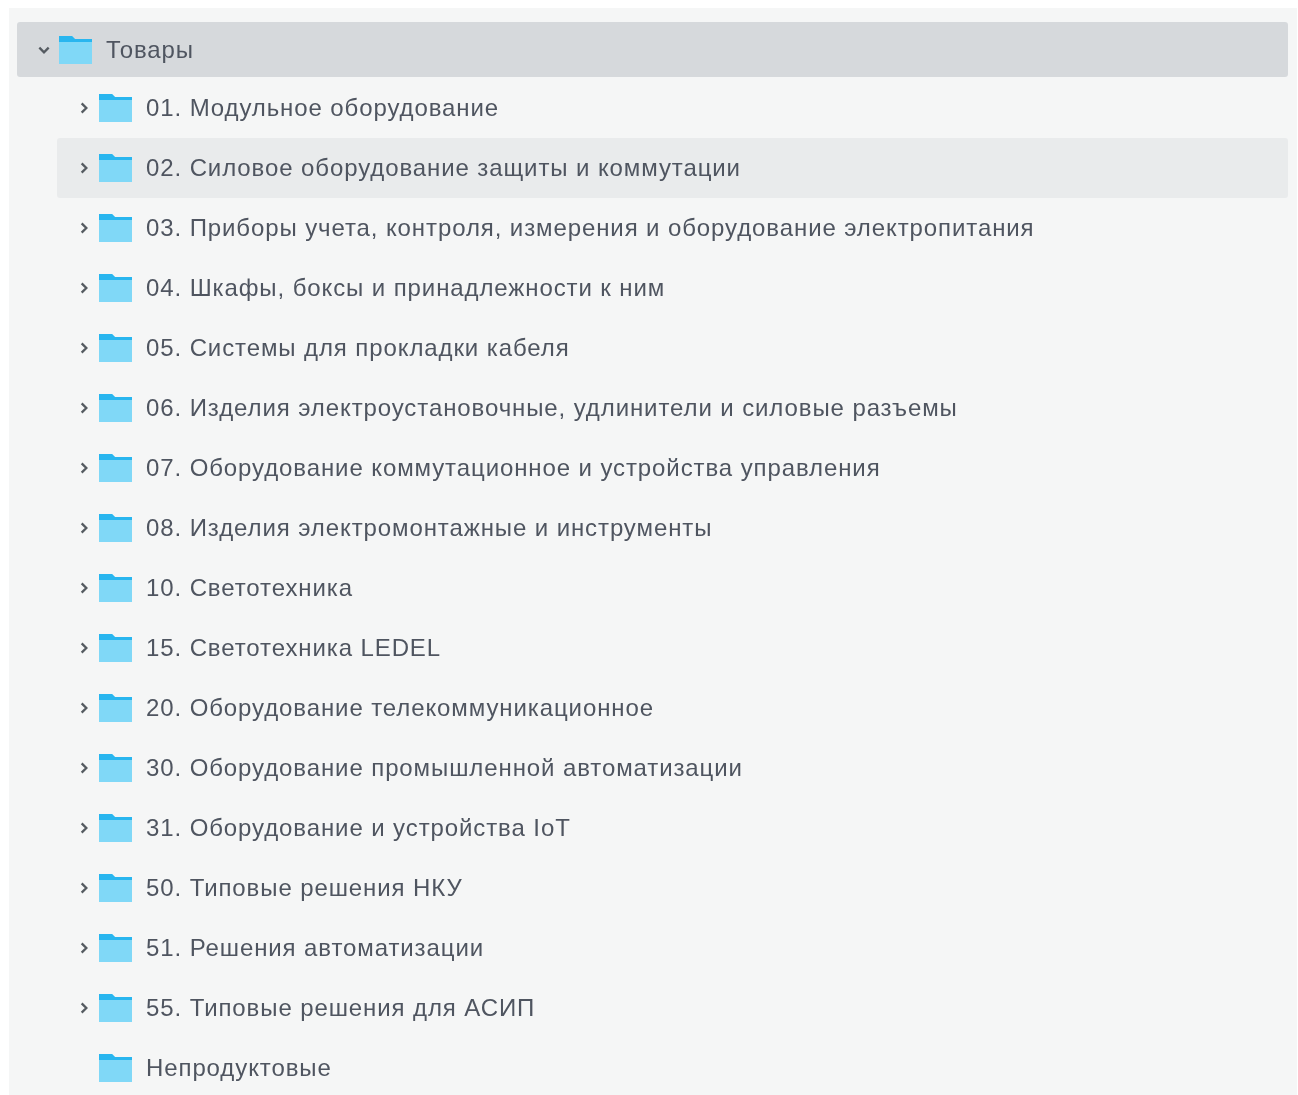 The height and width of the screenshot is (1095, 1298). What do you see at coordinates (672, 1066) in the screenshot?
I see `tree-item: Непродуктовые` at bounding box center [672, 1066].